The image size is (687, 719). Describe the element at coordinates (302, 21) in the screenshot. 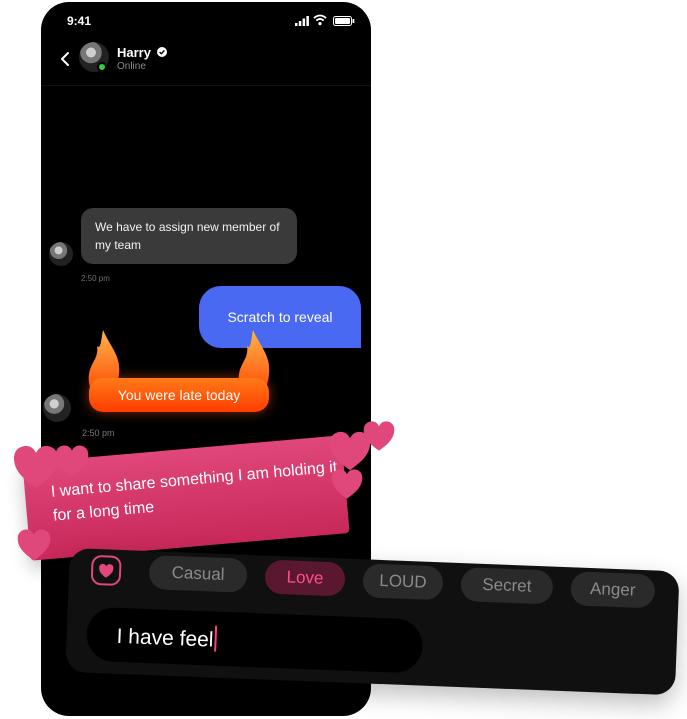

I see `signal-icon` at that location.